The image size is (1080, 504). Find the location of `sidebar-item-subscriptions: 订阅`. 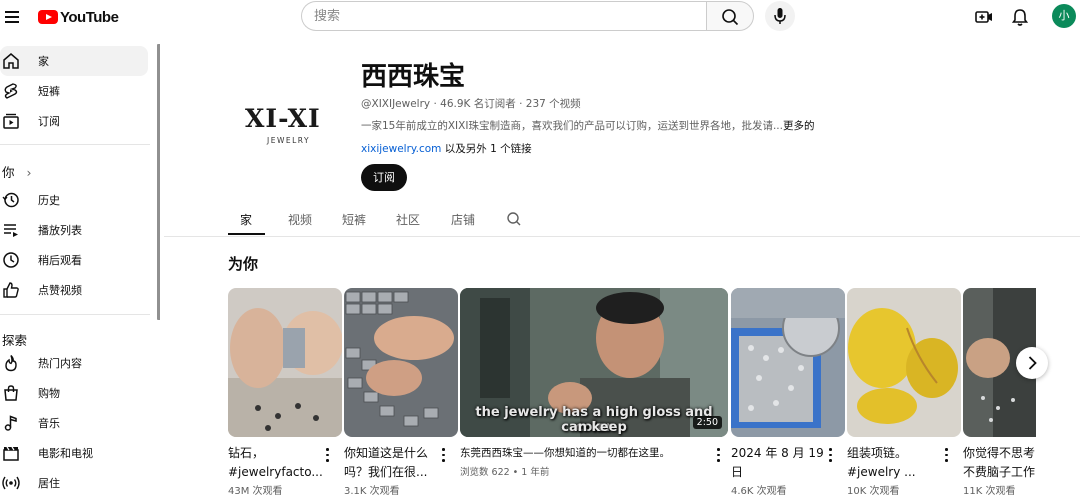

sidebar-item-subscriptions: 订阅 is located at coordinates (74, 121).